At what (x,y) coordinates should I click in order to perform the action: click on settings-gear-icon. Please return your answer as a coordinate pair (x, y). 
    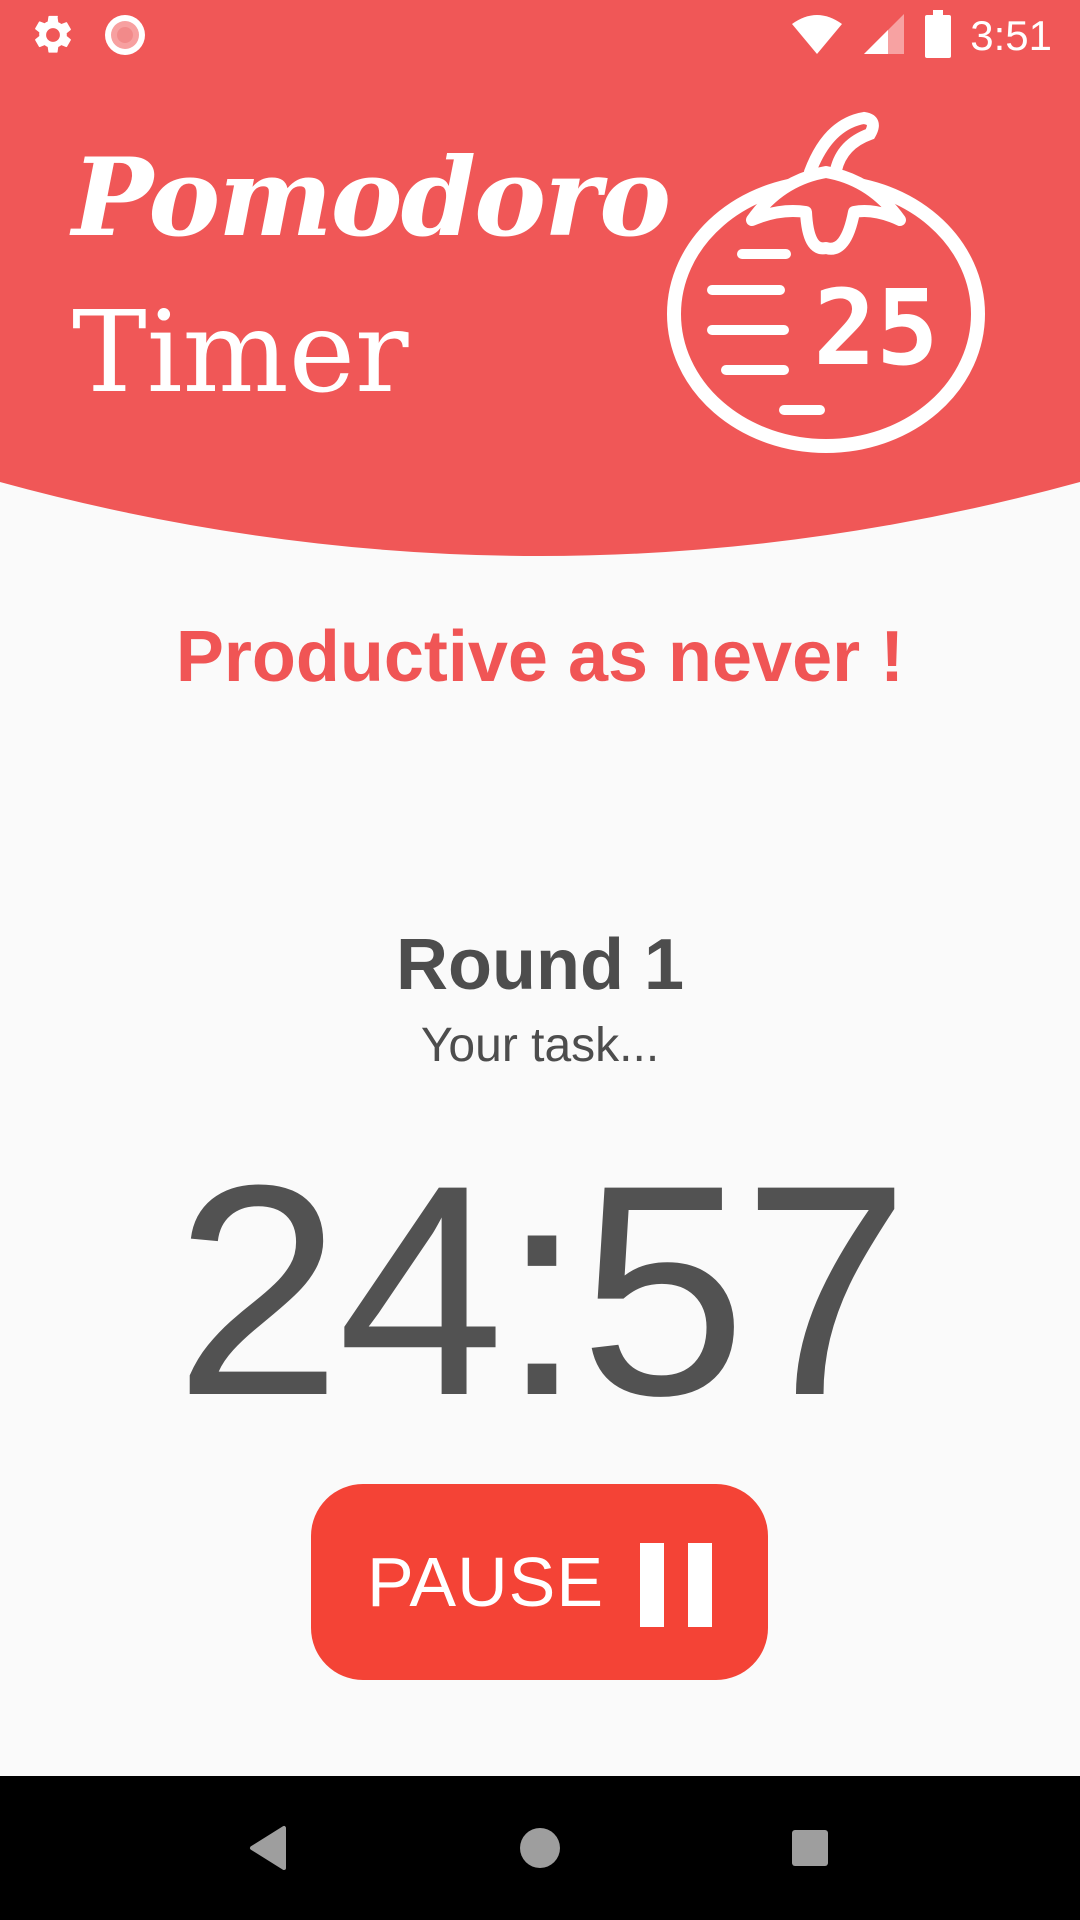
    Looking at the image, I should click on (53, 37).